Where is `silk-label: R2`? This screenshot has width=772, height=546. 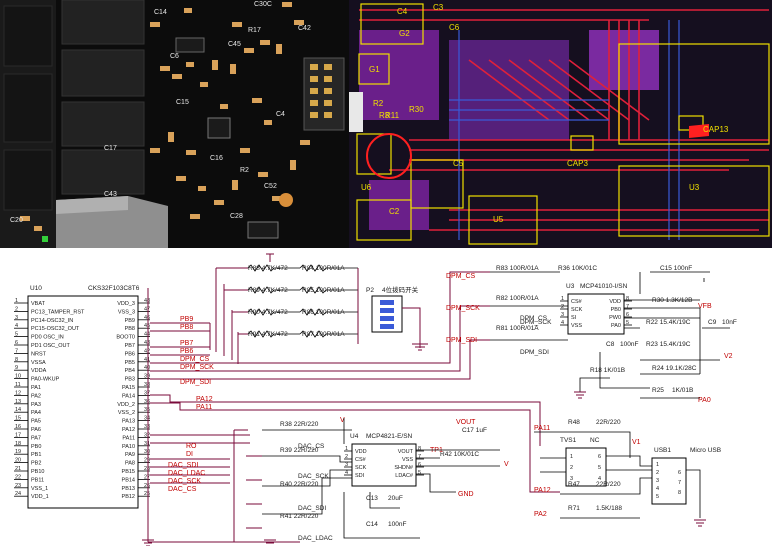
silk-label: R2 is located at coordinates (244, 170).